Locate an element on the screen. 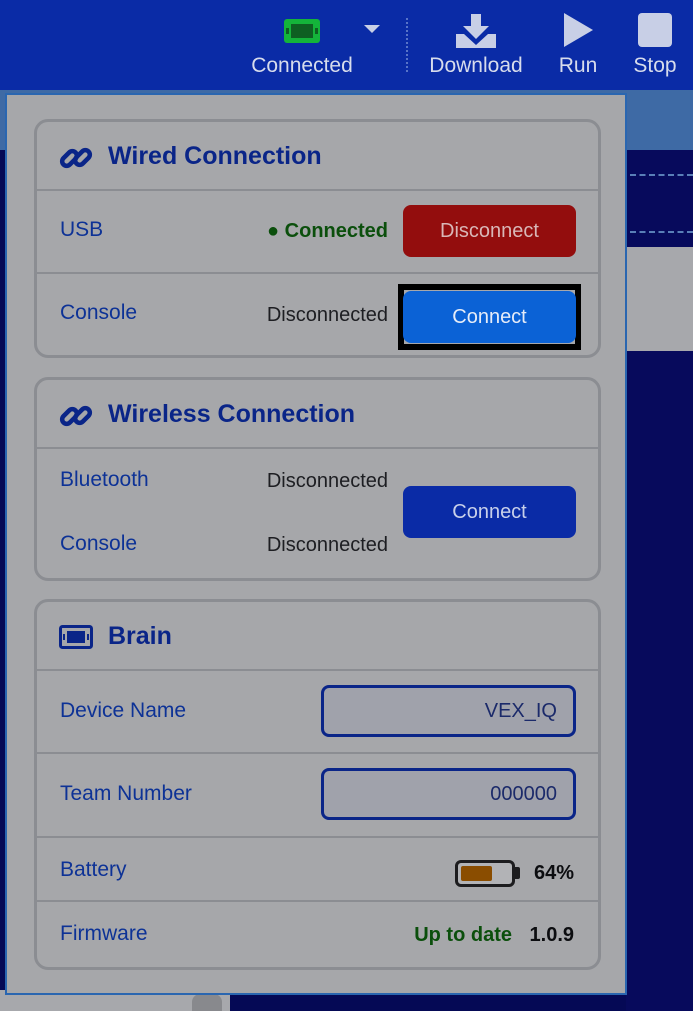  wired-console-row: Console Disconnected Connect is located at coordinates (317, 314).